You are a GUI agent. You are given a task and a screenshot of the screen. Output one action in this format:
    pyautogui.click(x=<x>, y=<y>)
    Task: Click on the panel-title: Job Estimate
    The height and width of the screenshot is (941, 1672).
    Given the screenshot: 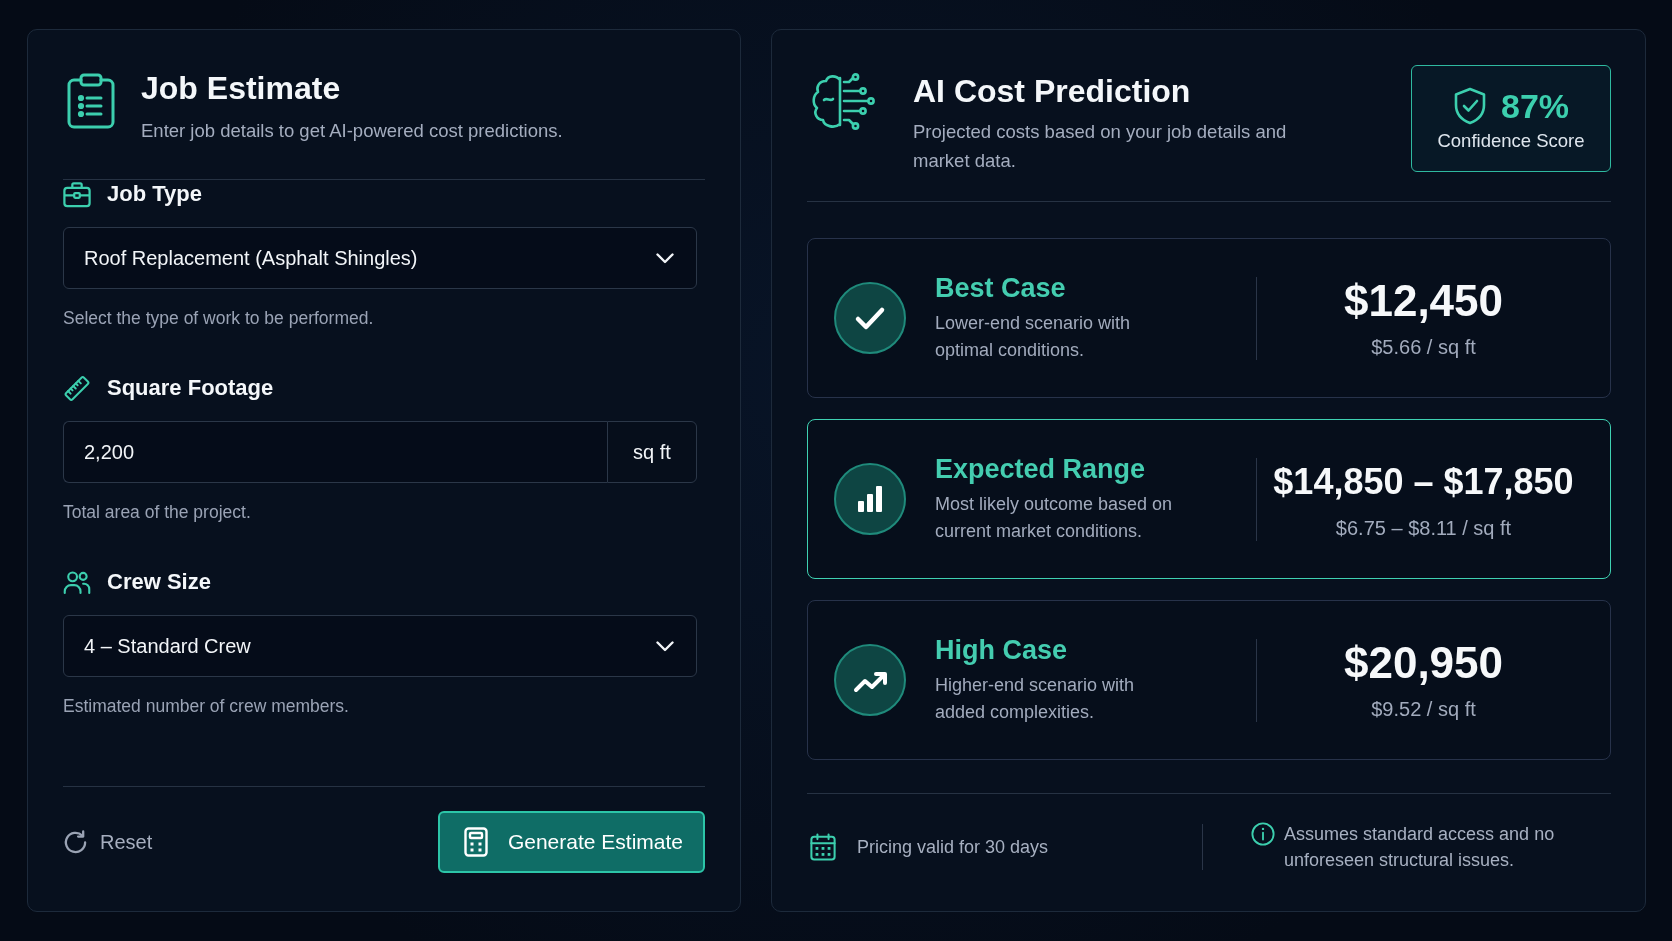 What is the action you would take?
    pyautogui.click(x=241, y=88)
    